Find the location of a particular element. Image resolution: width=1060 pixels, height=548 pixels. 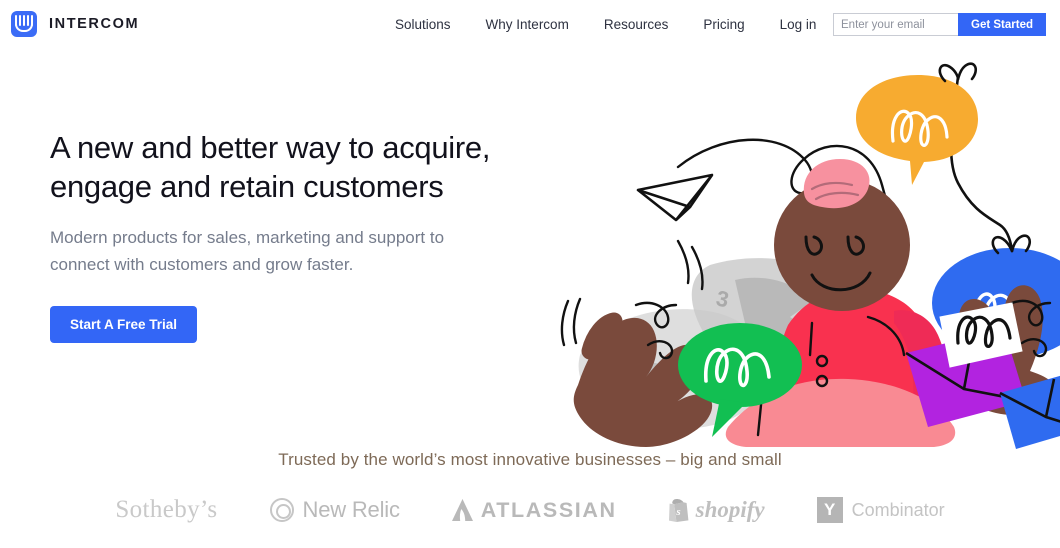

logo-sothebys: Sotheby’s is located at coordinates (166, 510).